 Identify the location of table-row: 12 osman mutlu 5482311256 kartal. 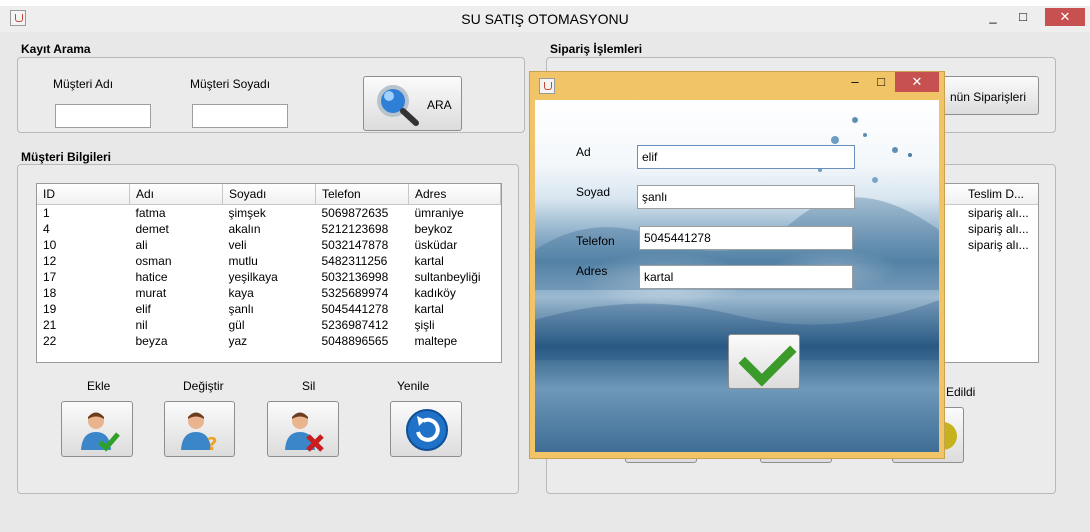
(269, 261).